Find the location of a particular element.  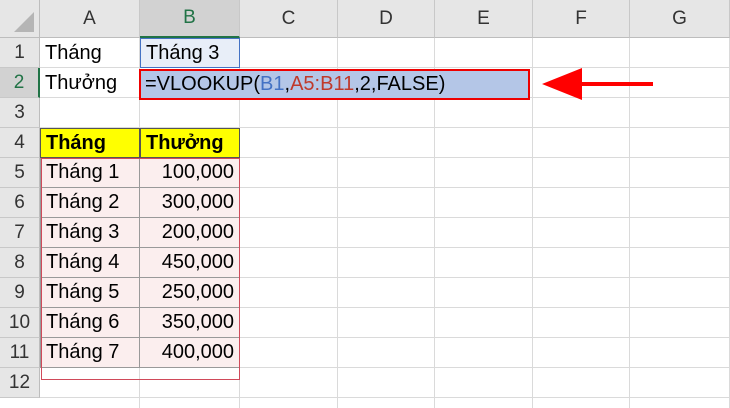

table-cell-bonus: 200,000 is located at coordinates (190, 233).